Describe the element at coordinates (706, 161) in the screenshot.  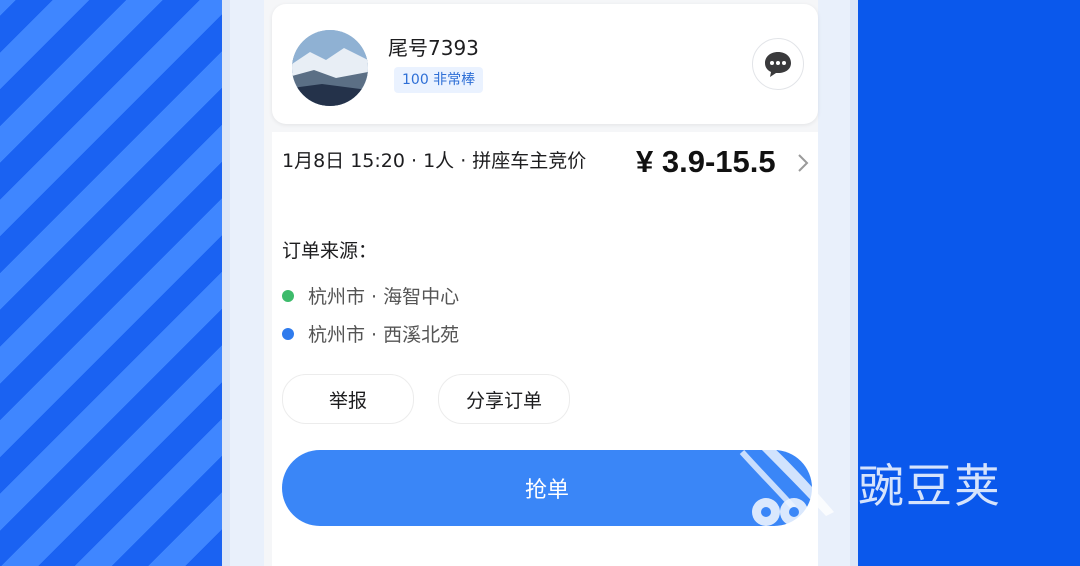
I see `price: ¥ 3.9-15.5` at that location.